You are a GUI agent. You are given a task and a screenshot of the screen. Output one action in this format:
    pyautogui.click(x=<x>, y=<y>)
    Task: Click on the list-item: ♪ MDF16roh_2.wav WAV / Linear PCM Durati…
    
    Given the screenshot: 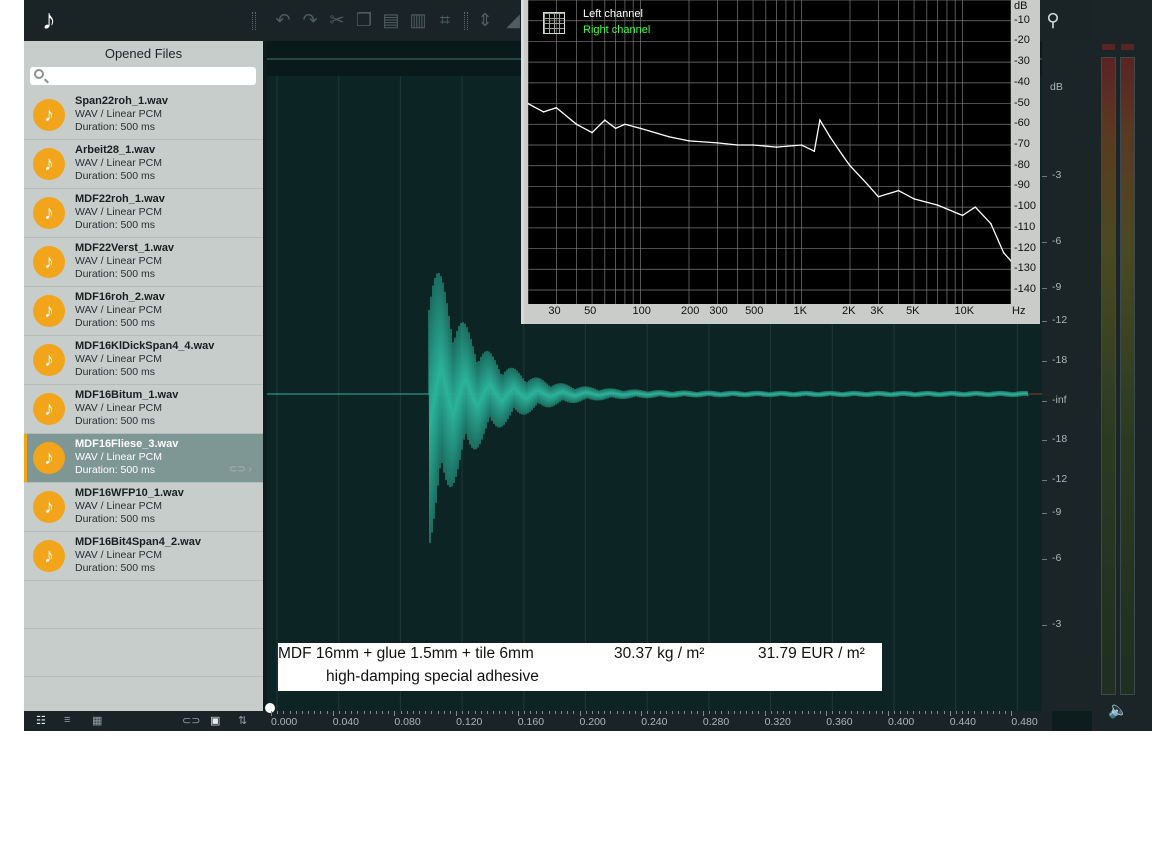 What is the action you would take?
    pyautogui.click(x=143, y=311)
    